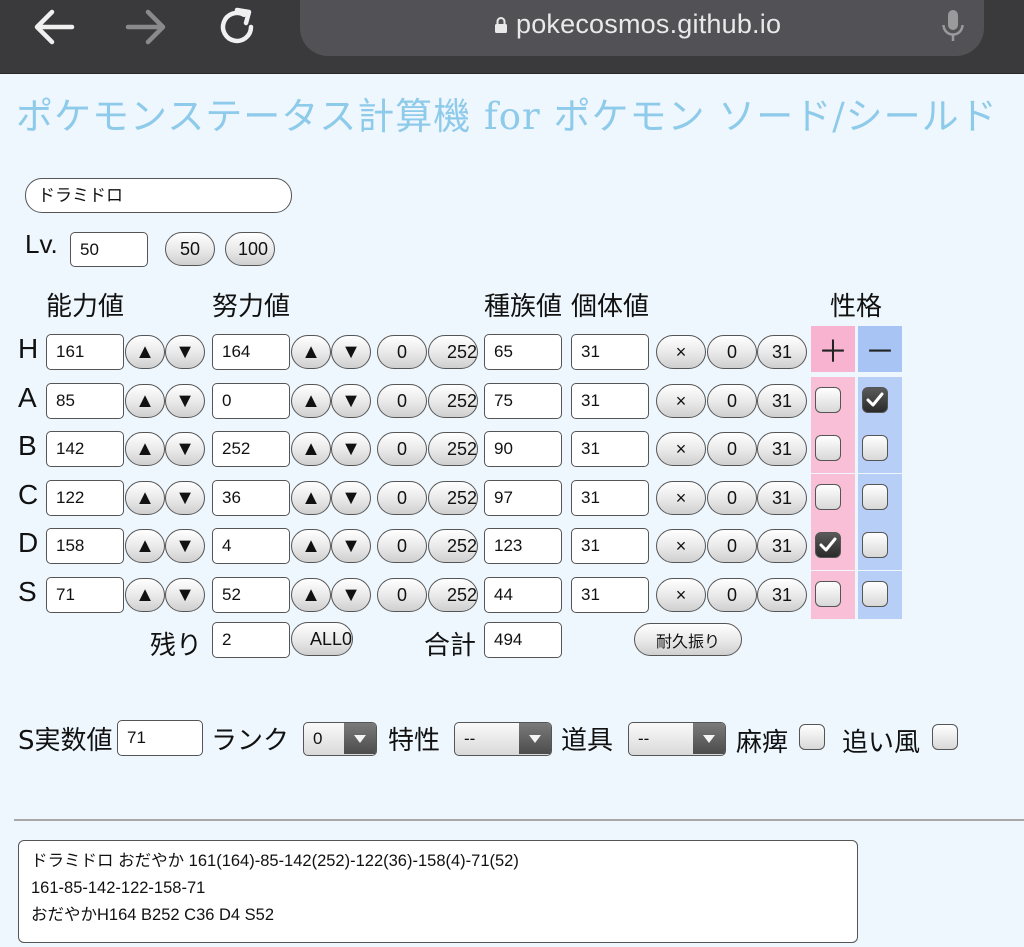  What do you see at coordinates (681, 498) in the screenshot?
I see `iv-clear-button-c: ×` at bounding box center [681, 498].